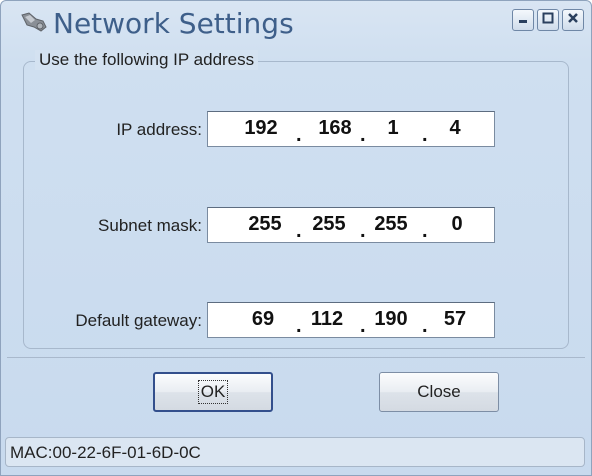  I want to click on subnet-mask-input: 255 . 255 . 255 . 0, so click(351, 225).